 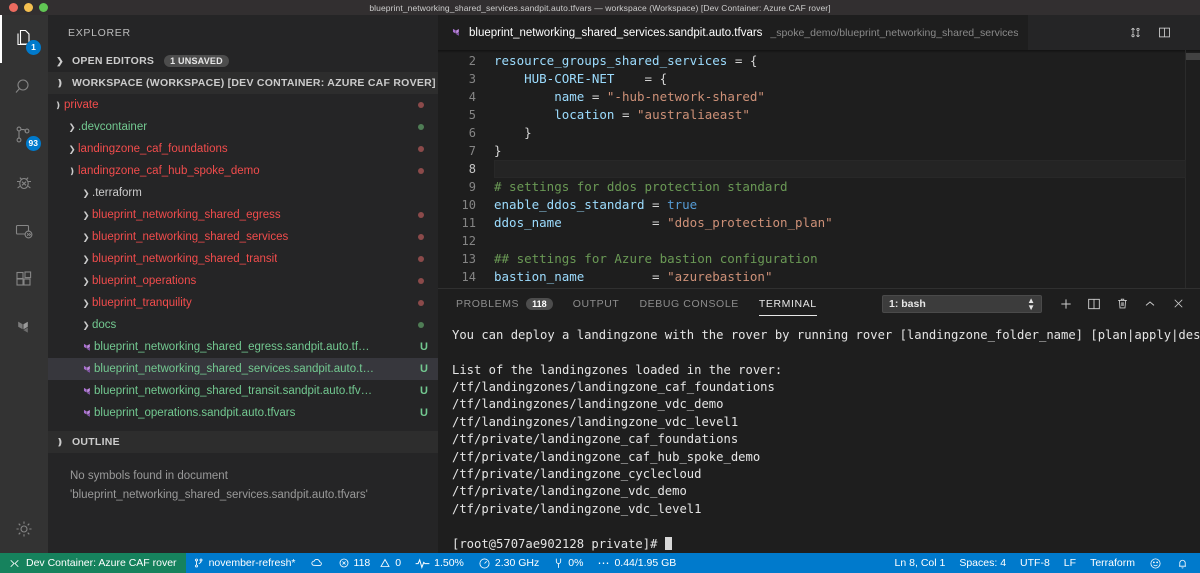 I want to click on status-eol: LF, so click(x=1070, y=563).